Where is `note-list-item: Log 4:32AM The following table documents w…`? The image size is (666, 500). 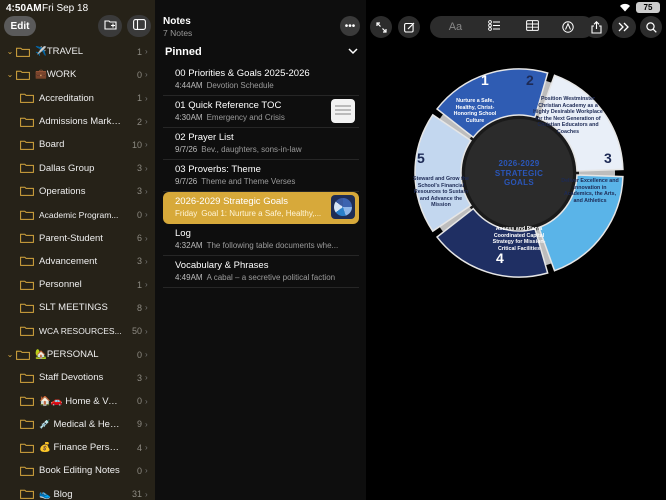
note-list-item: Log 4:32AM The following table documents w… is located at coordinates (261, 240).